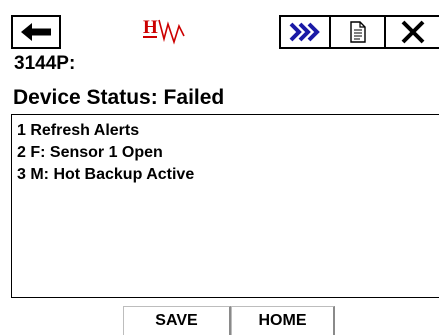  I want to click on next-button, so click(304, 32).